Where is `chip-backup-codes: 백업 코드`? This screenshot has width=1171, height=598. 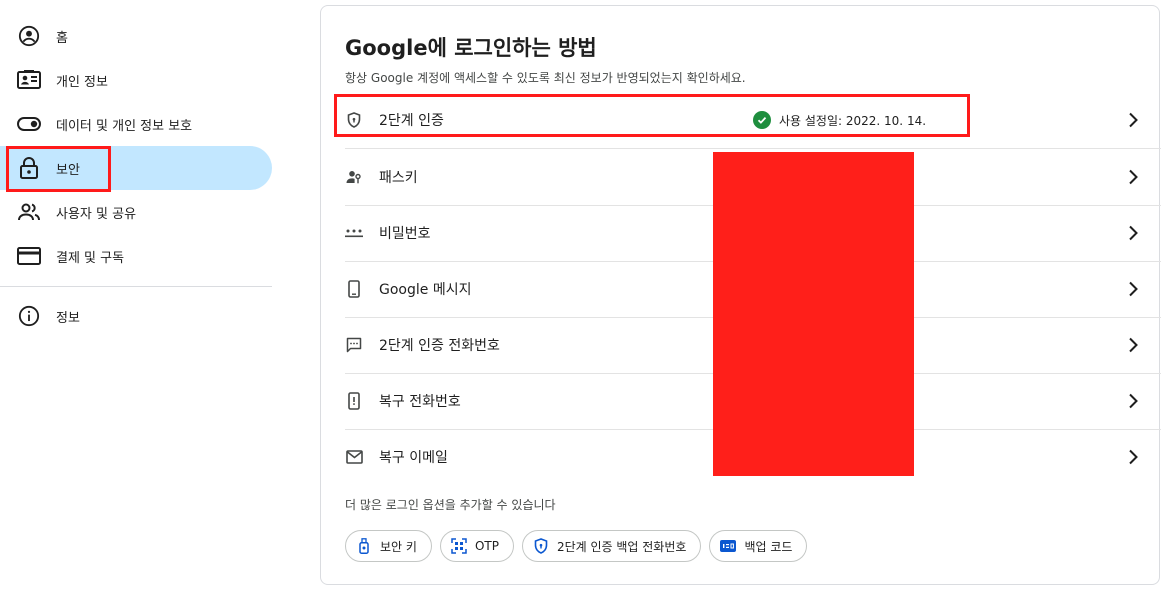
chip-backup-codes: 백업 코드 is located at coordinates (758, 546).